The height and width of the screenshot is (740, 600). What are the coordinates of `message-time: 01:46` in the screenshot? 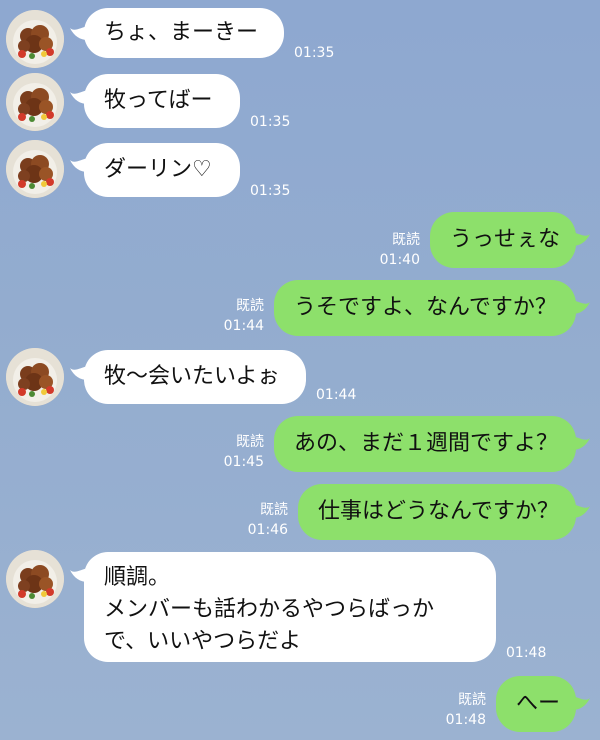 It's located at (267, 530).